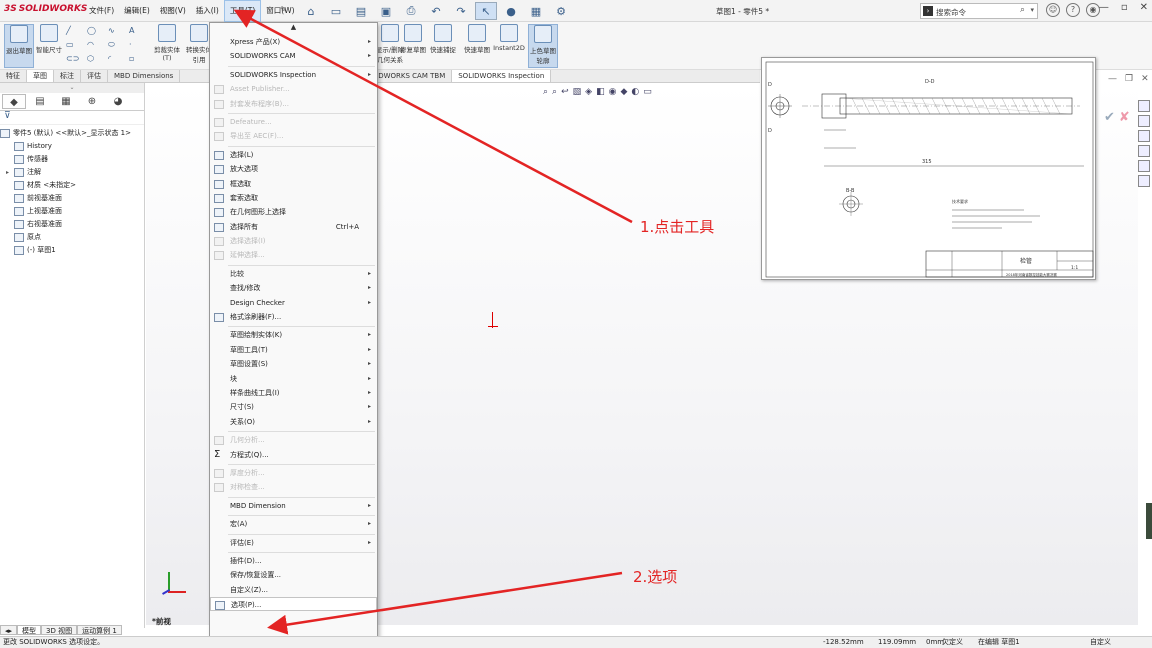 The image size is (1152, 648). I want to click on search-commands-box: › 搜索命令 ⌕ ▾, so click(979, 11).